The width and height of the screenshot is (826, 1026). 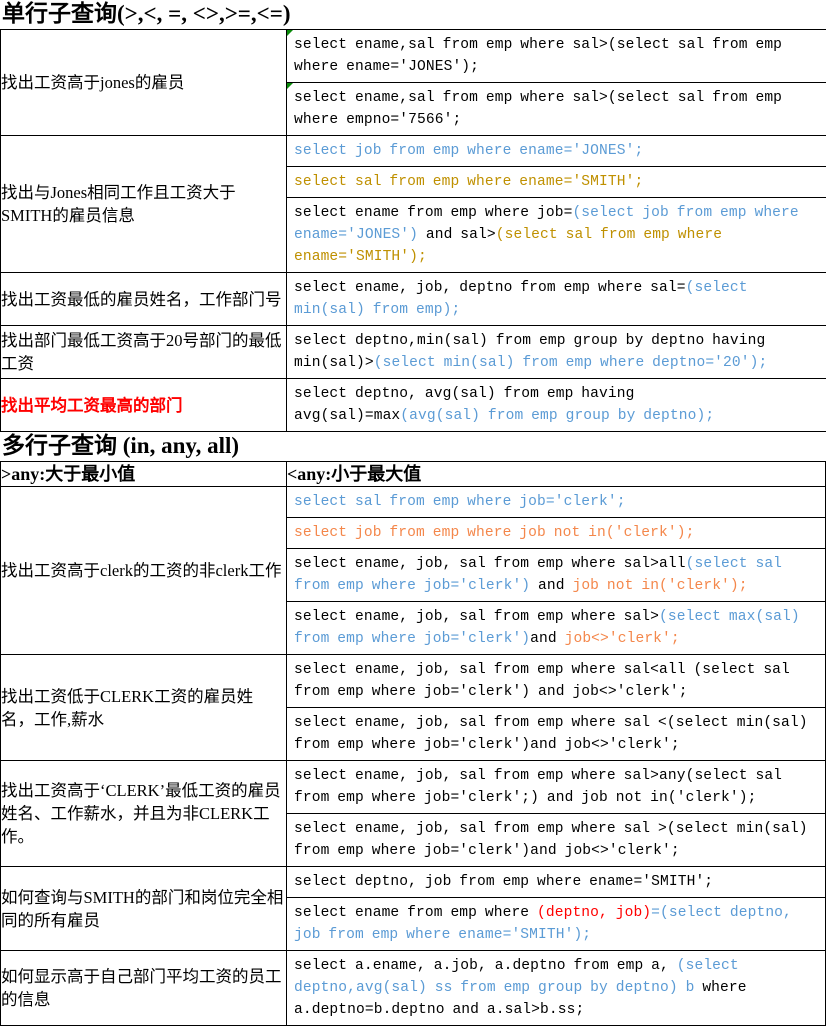 I want to click on question-label-cell: 找出平均工资最高的部门, so click(x=144, y=405).